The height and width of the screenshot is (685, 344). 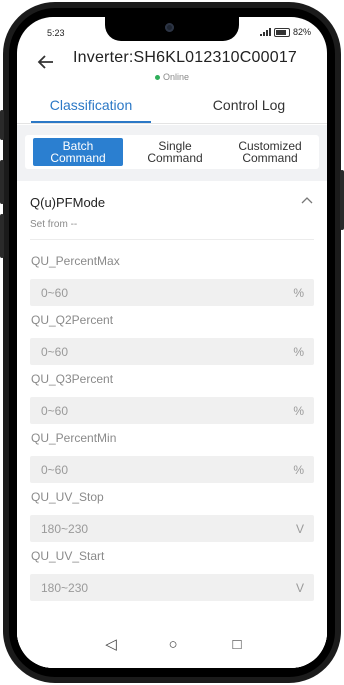 What do you see at coordinates (175, 158) in the screenshot?
I see `segment-single-line2: Command` at bounding box center [175, 158].